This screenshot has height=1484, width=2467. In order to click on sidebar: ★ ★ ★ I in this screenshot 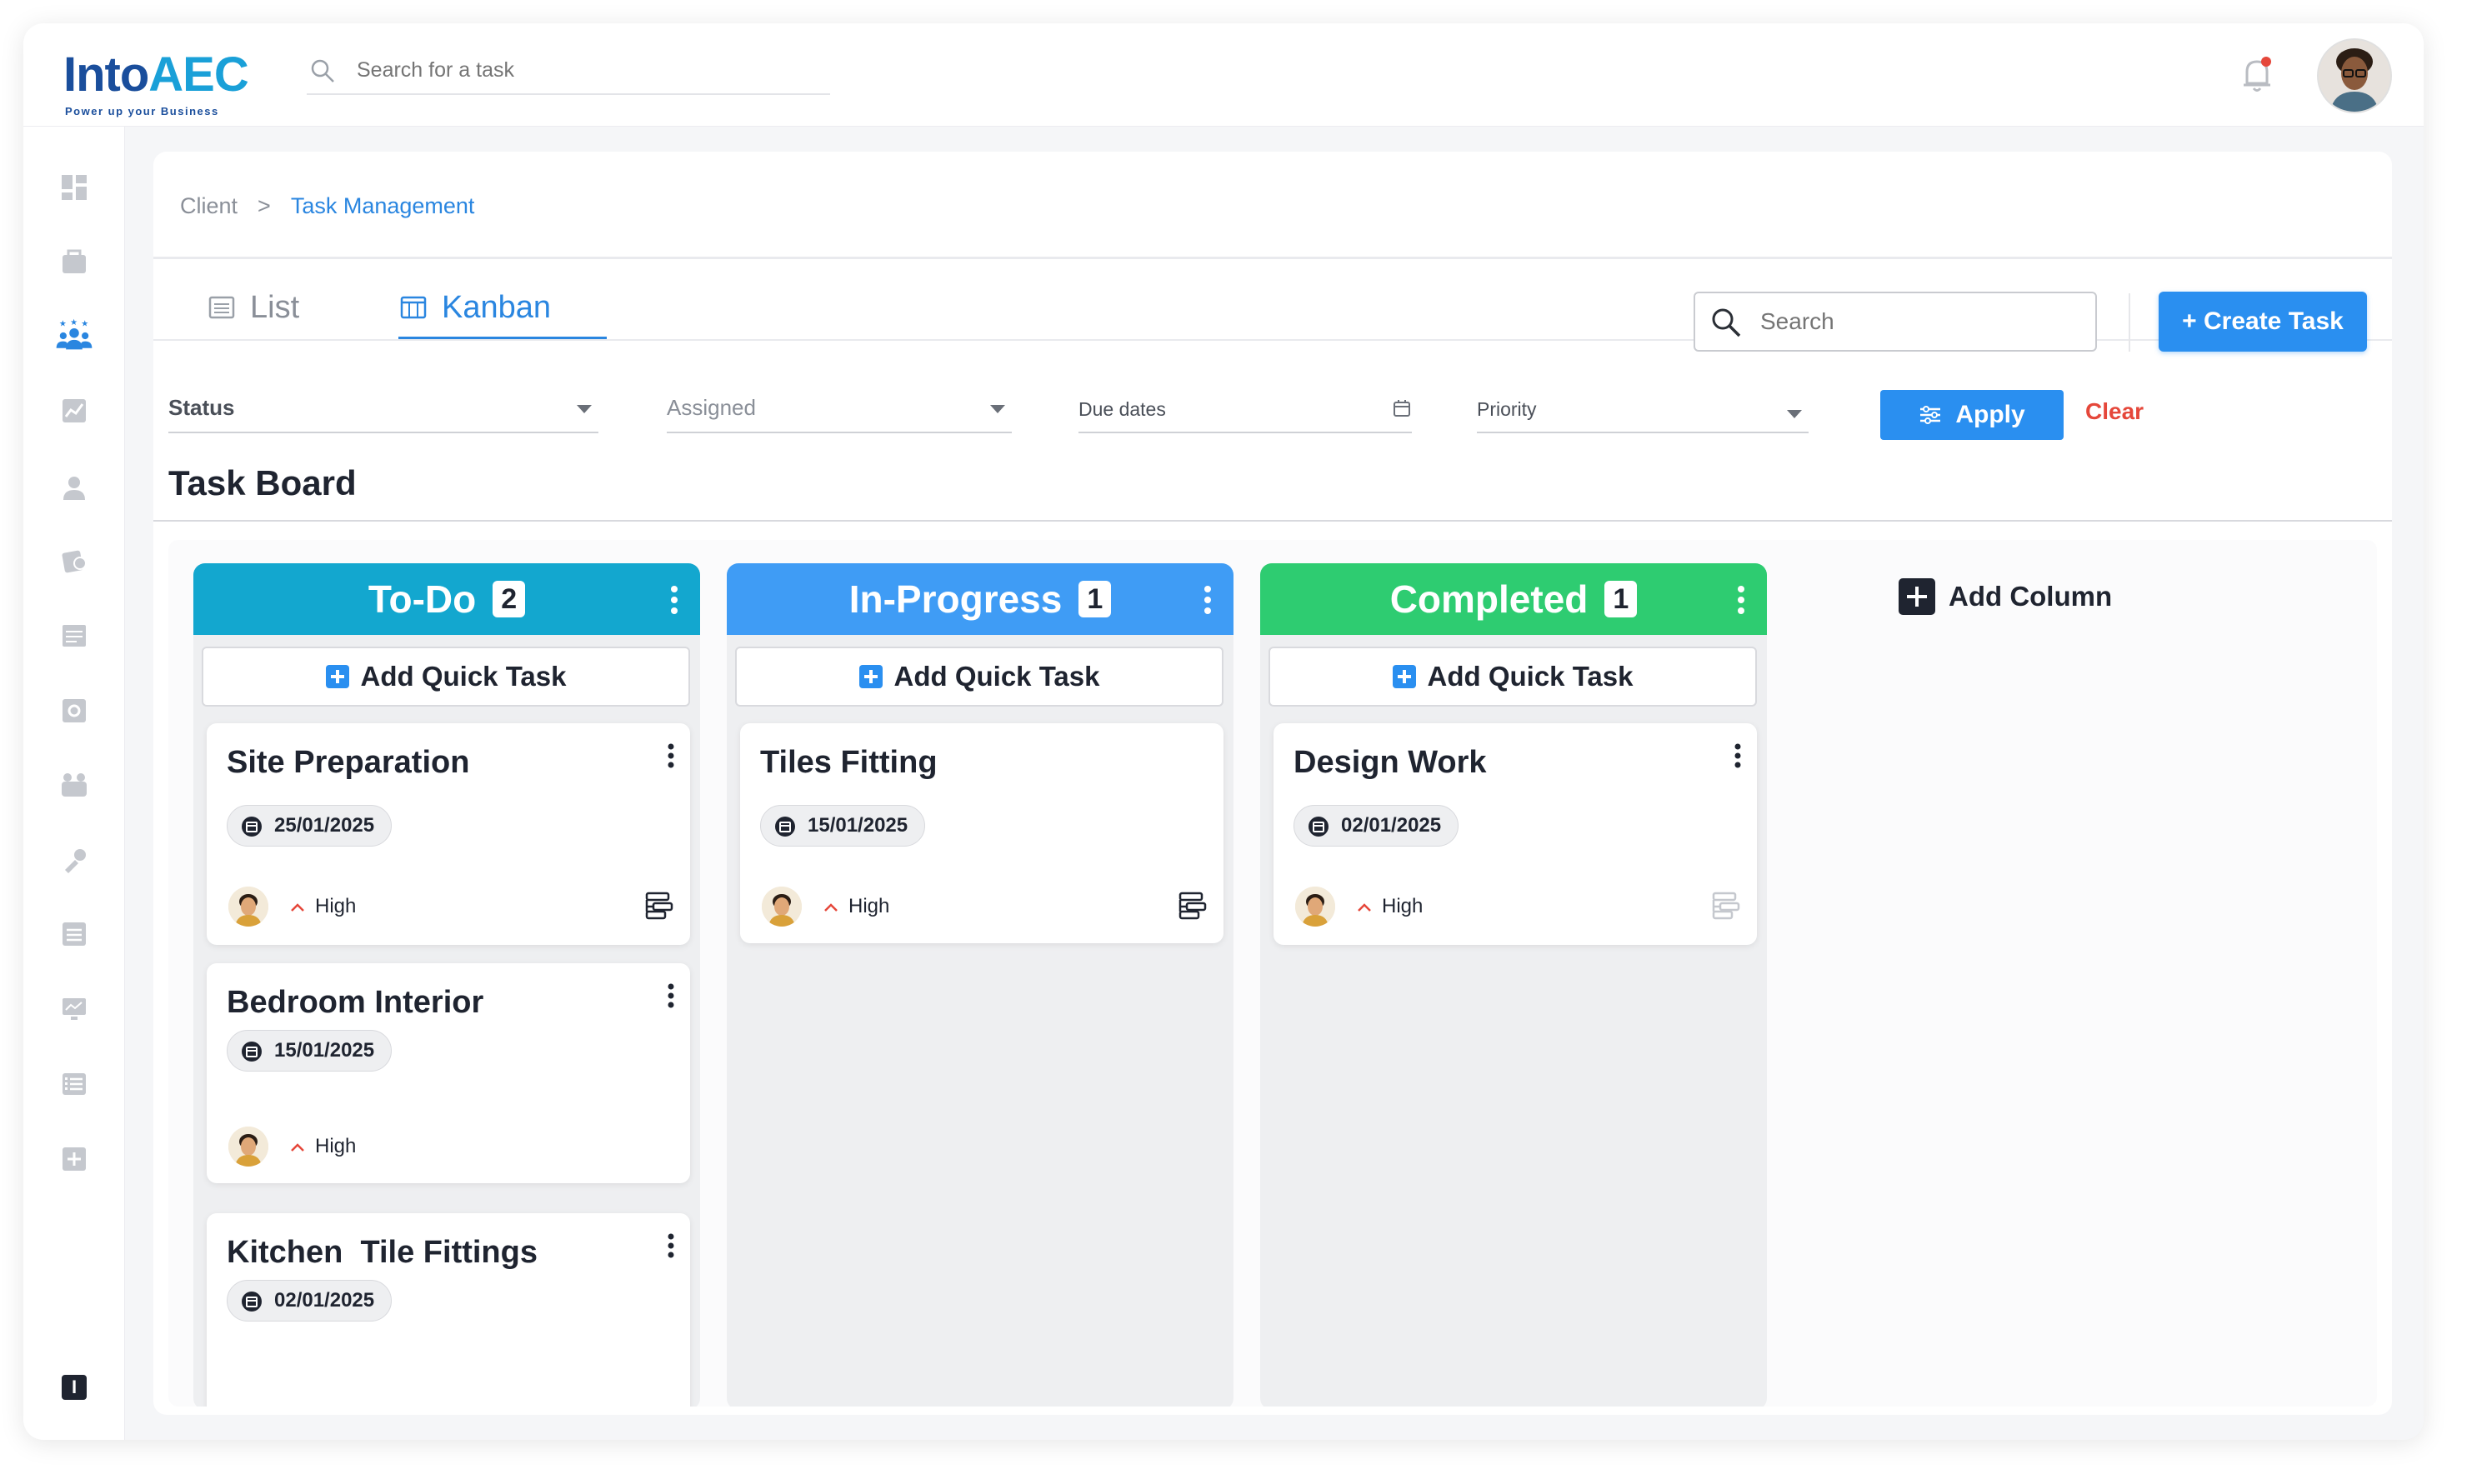, I will do `click(74, 783)`.